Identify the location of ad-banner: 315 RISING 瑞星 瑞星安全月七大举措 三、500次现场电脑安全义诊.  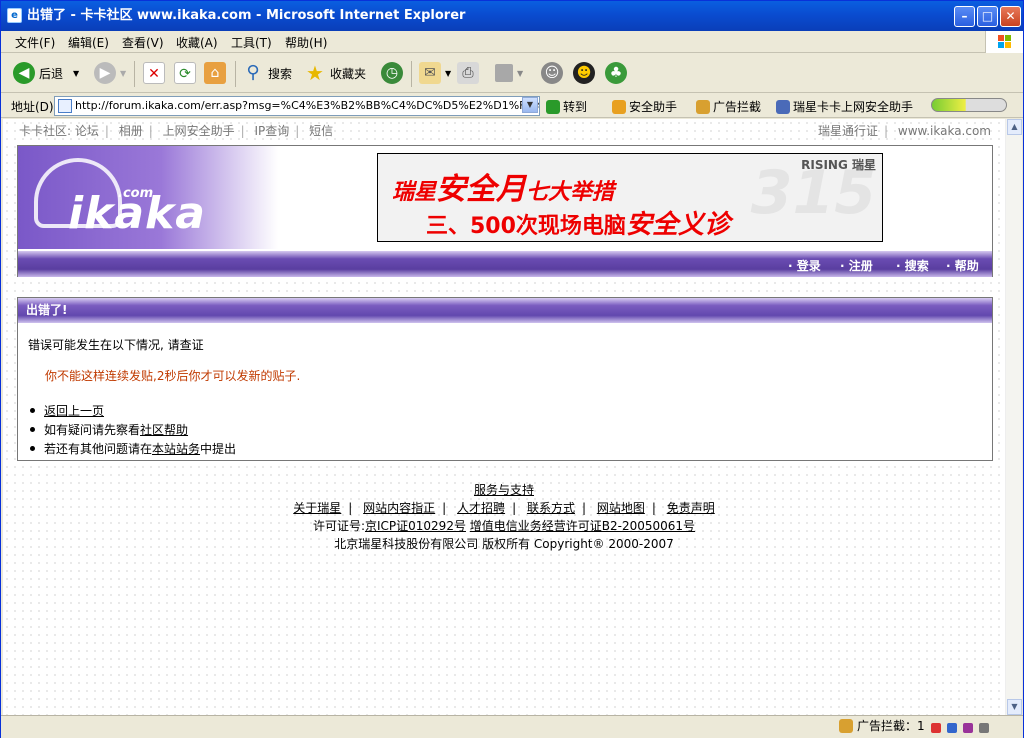
(630, 197).